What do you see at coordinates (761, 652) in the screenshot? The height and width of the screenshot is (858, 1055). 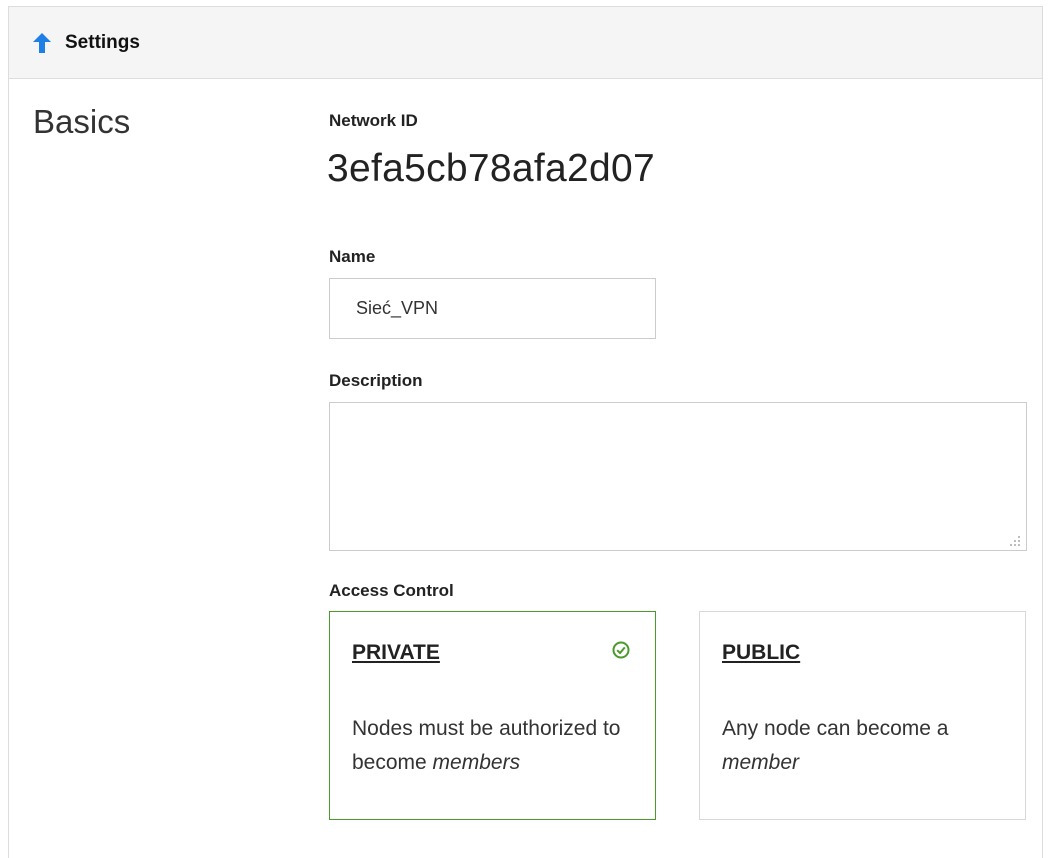 I see `public-option-title: PUBLIC` at bounding box center [761, 652].